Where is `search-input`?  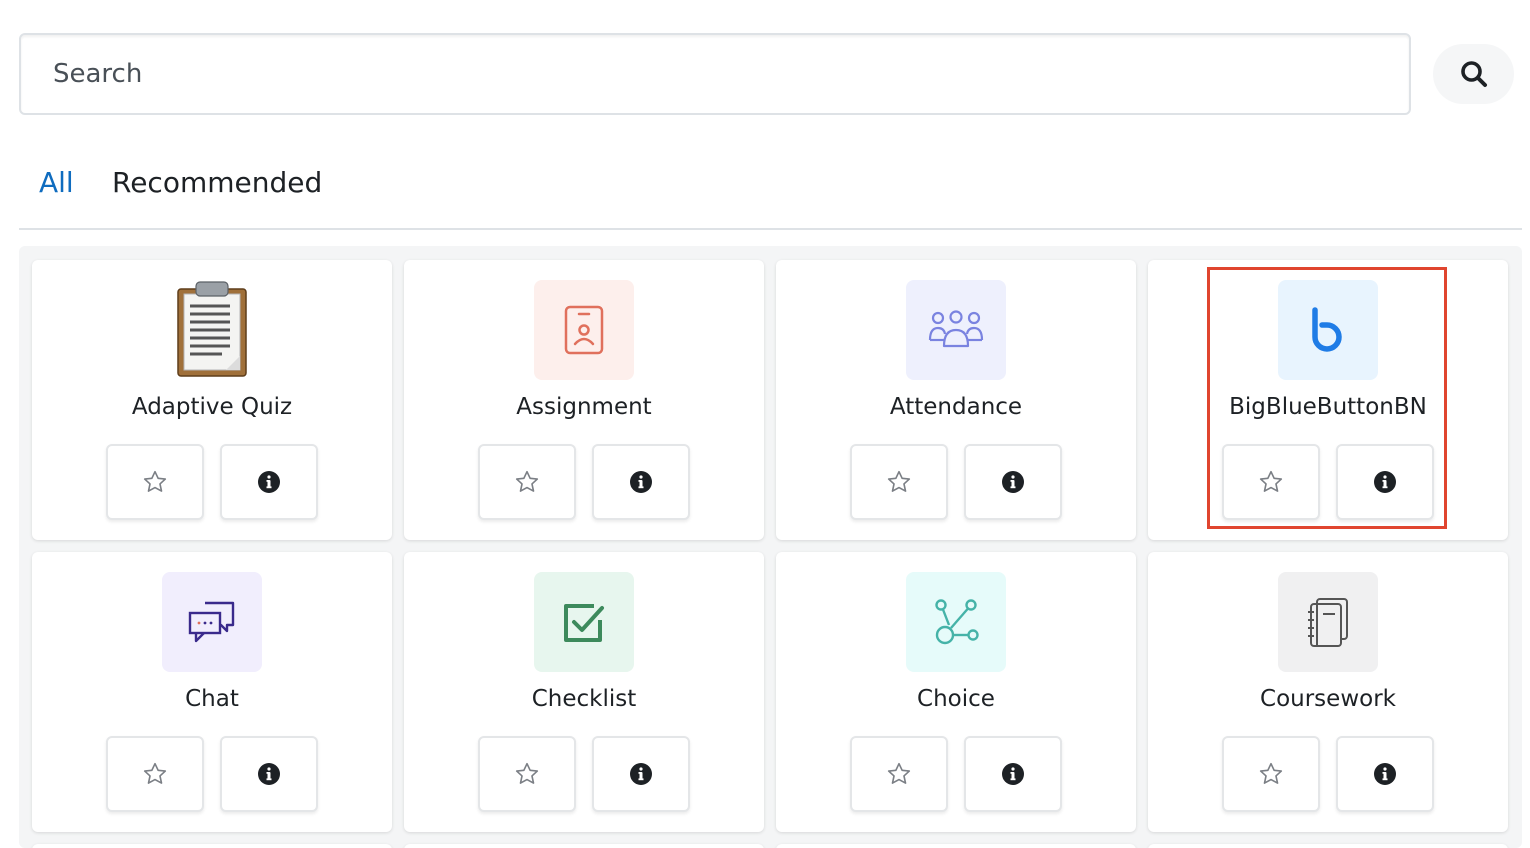 search-input is located at coordinates (715, 74).